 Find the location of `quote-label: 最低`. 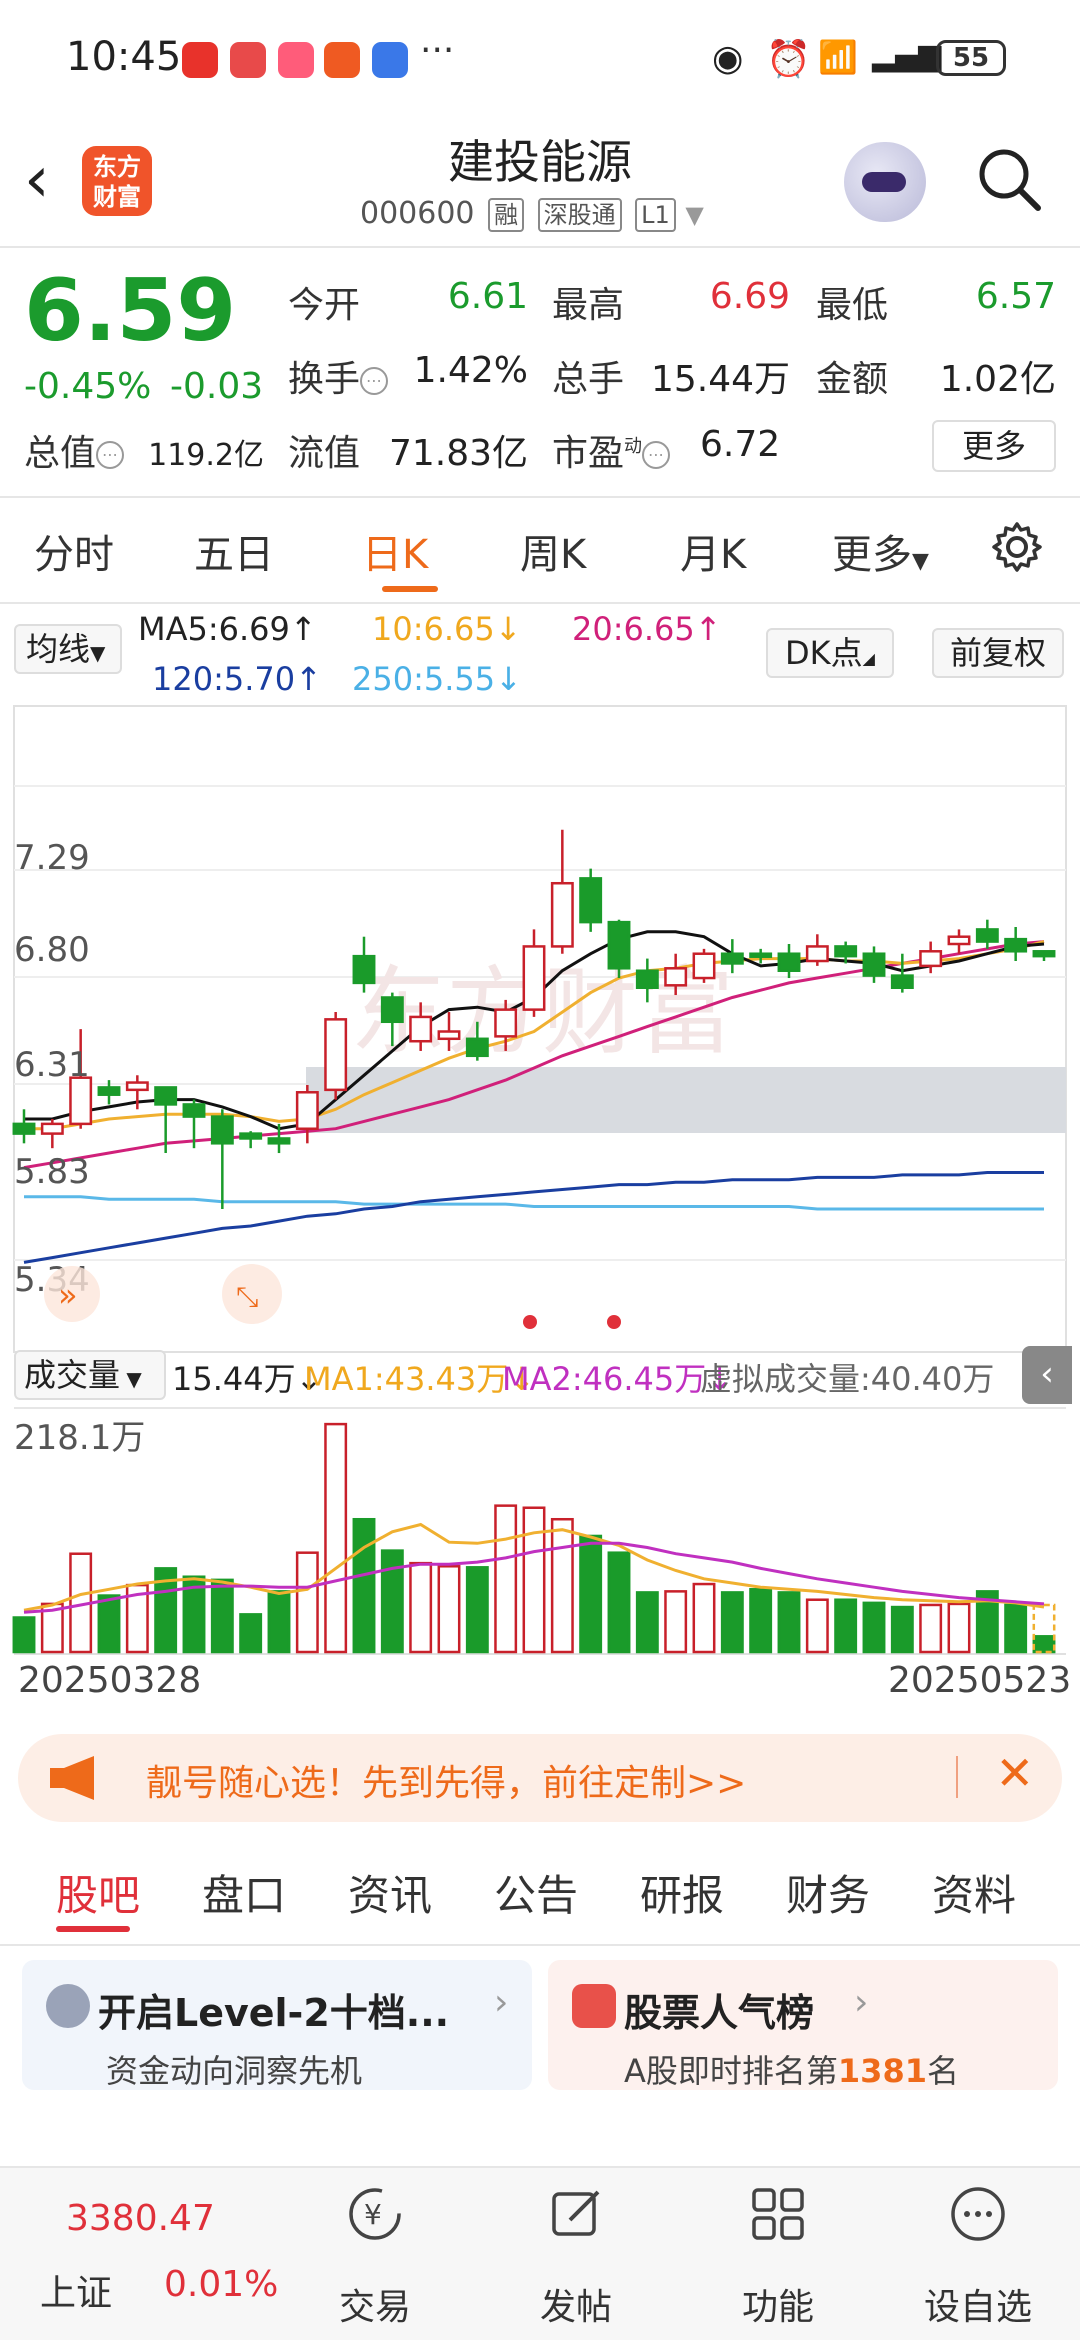

quote-label: 最低 is located at coordinates (852, 305).